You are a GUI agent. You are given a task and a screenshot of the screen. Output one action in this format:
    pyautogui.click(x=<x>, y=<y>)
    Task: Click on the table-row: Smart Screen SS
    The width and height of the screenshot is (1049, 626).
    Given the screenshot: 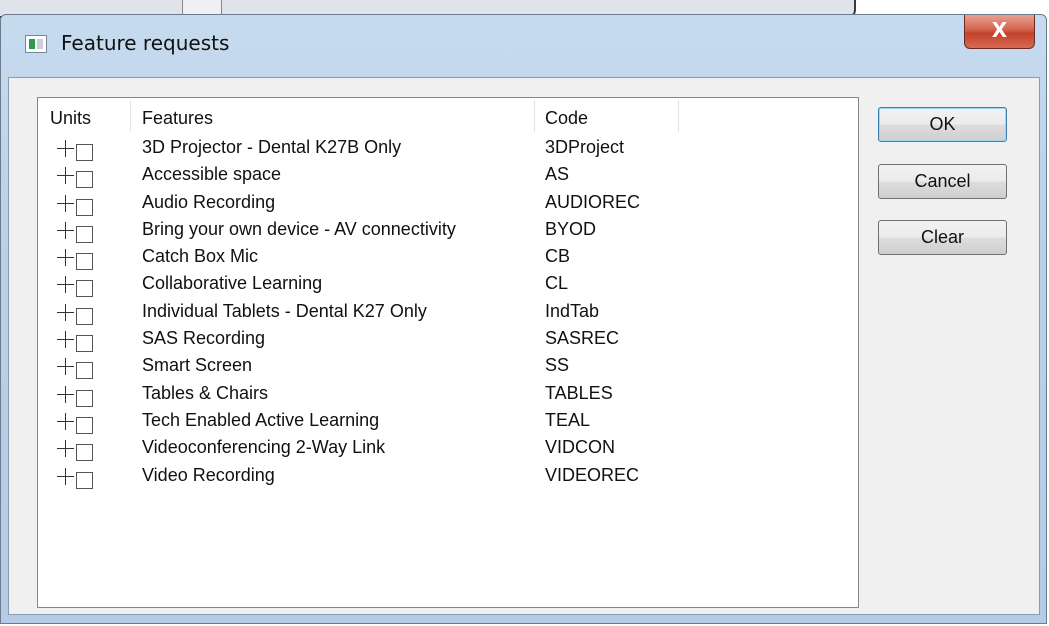 What is the action you would take?
    pyautogui.click(x=448, y=367)
    